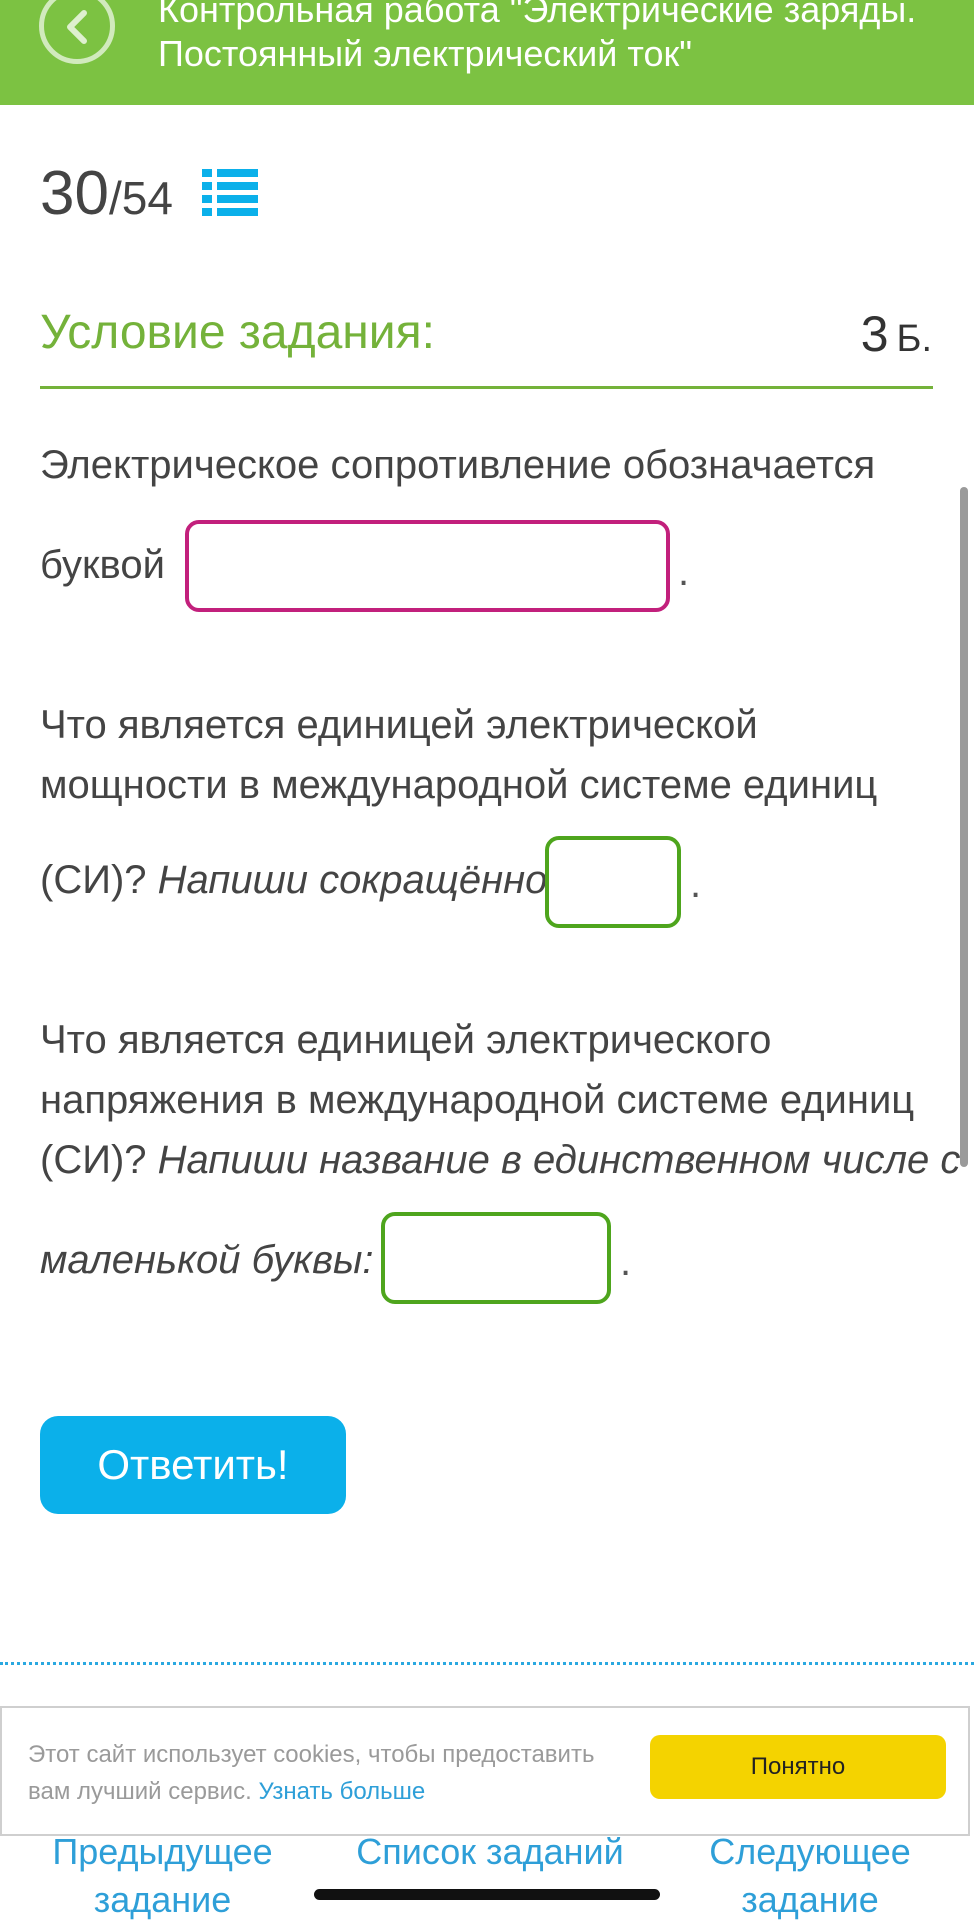 The height and width of the screenshot is (1924, 974). I want to click on q2-hint: Напиши сокращённо:, so click(358, 880).